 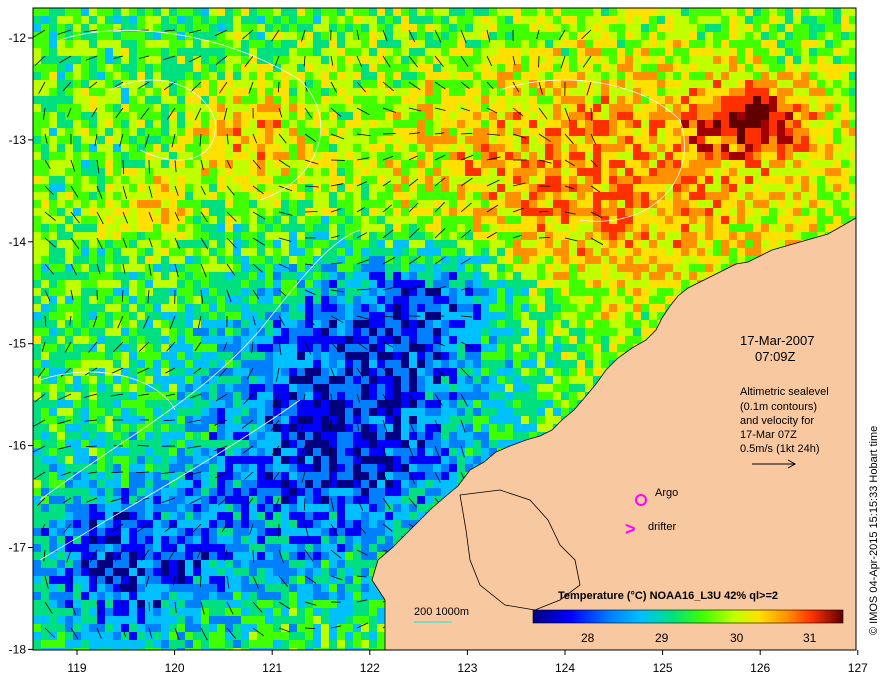 What do you see at coordinates (858, 668) in the screenshot?
I see `x-tick-label: 127` at bounding box center [858, 668].